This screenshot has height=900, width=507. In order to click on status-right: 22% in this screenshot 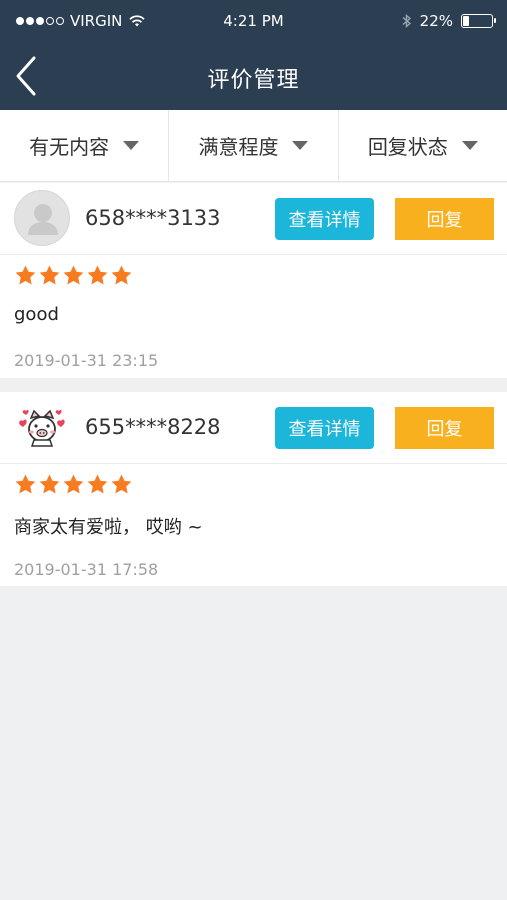, I will do `click(449, 21)`.